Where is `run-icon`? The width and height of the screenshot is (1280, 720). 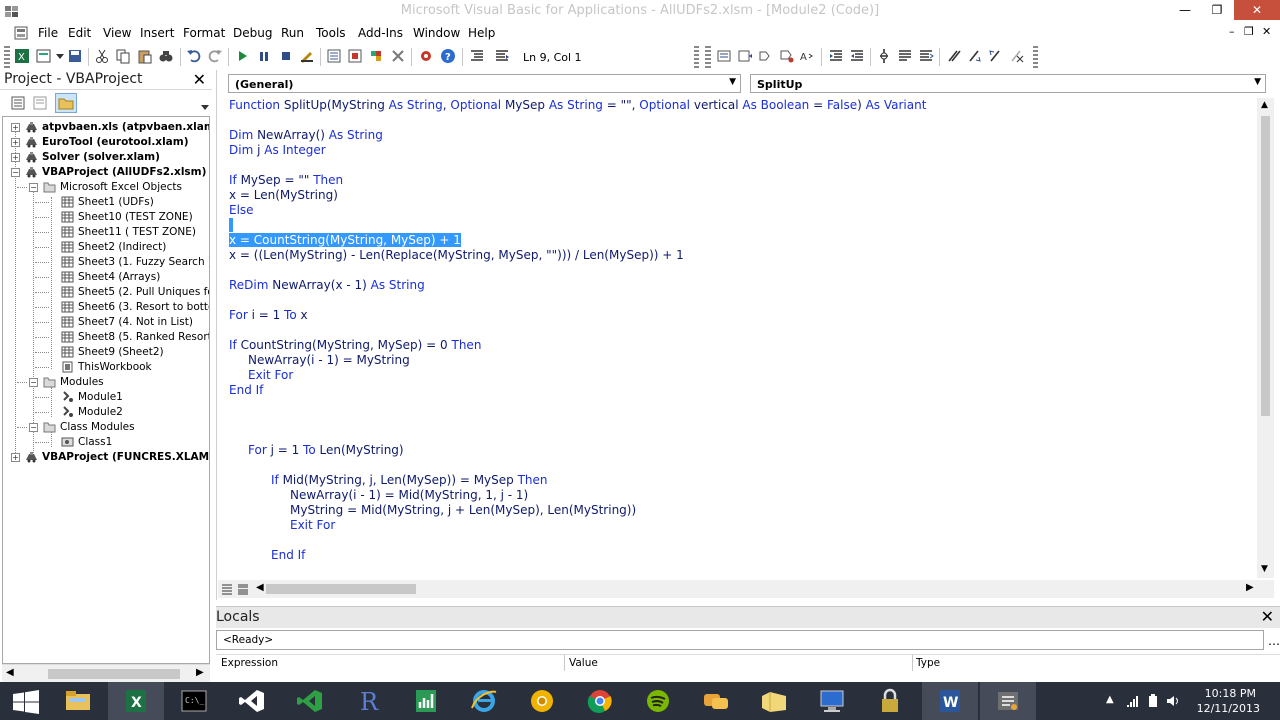
run-icon is located at coordinates (242, 56).